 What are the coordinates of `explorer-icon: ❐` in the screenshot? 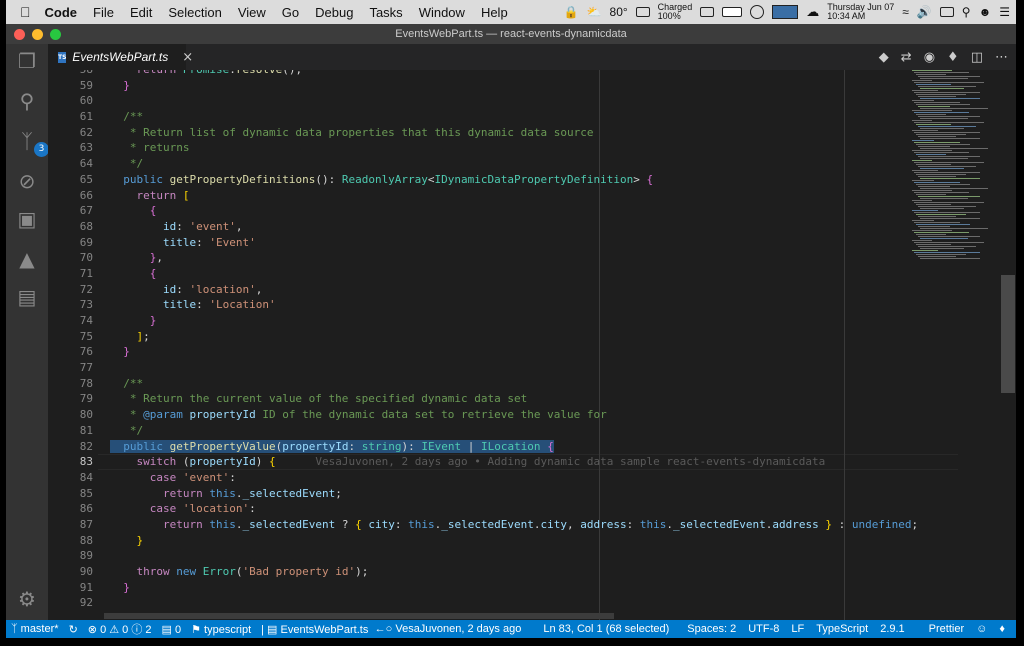 It's located at (27, 61).